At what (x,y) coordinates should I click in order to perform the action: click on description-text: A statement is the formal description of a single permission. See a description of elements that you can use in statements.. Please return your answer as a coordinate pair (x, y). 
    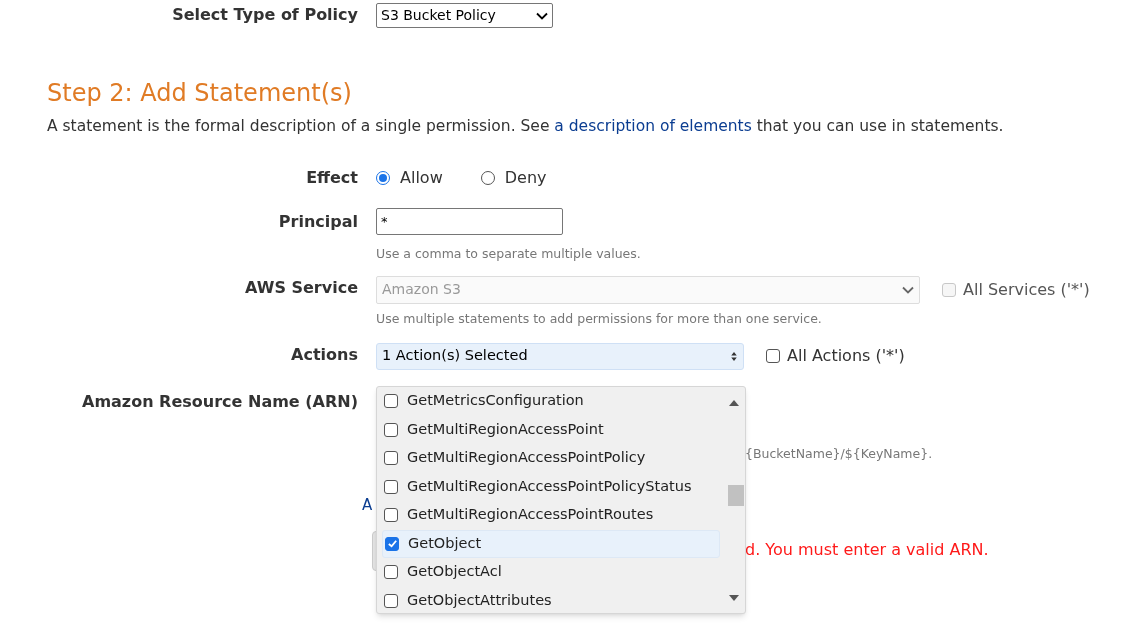
    Looking at the image, I should click on (526, 126).